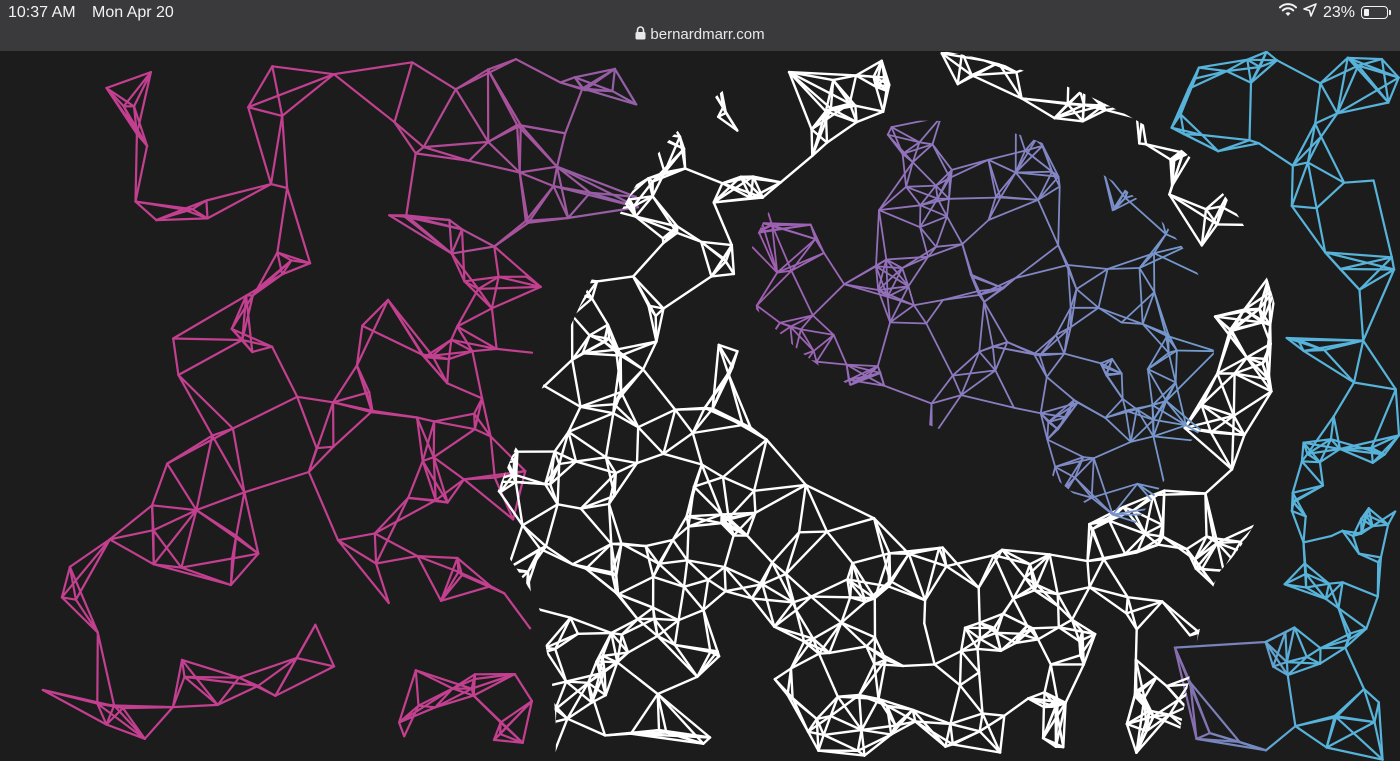 The width and height of the screenshot is (1400, 761). Describe the element at coordinates (707, 34) in the screenshot. I see `address-url: bernardmarr.com` at that location.